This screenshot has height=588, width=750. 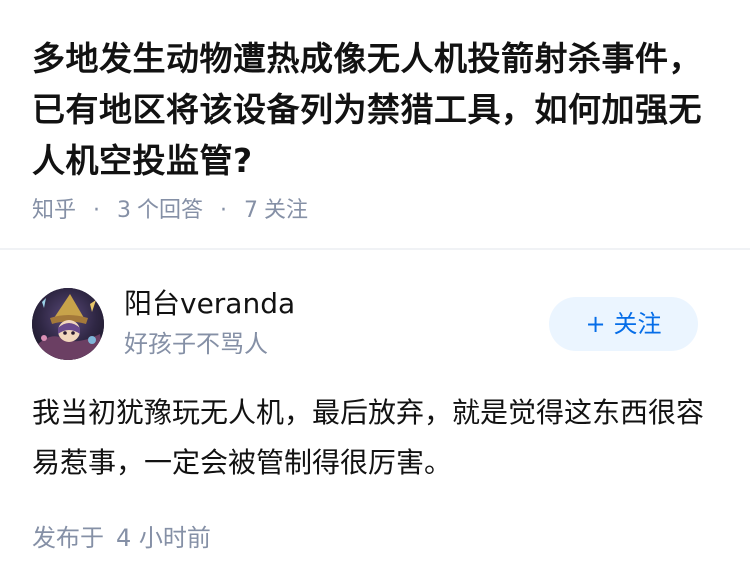 I want to click on avatar, so click(x=68, y=324).